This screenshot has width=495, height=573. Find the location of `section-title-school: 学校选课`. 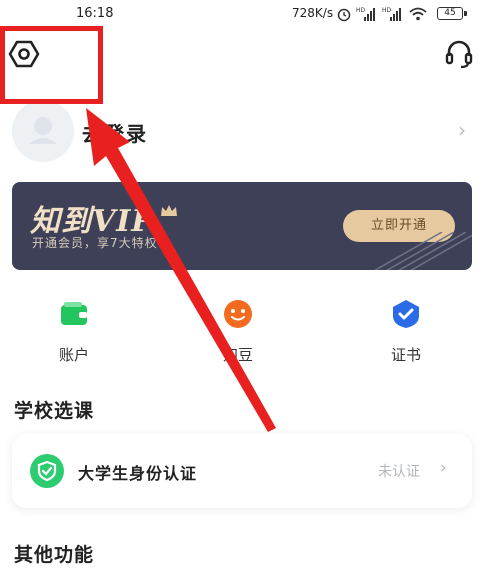

section-title-school: 学校选课 is located at coordinates (54, 411).